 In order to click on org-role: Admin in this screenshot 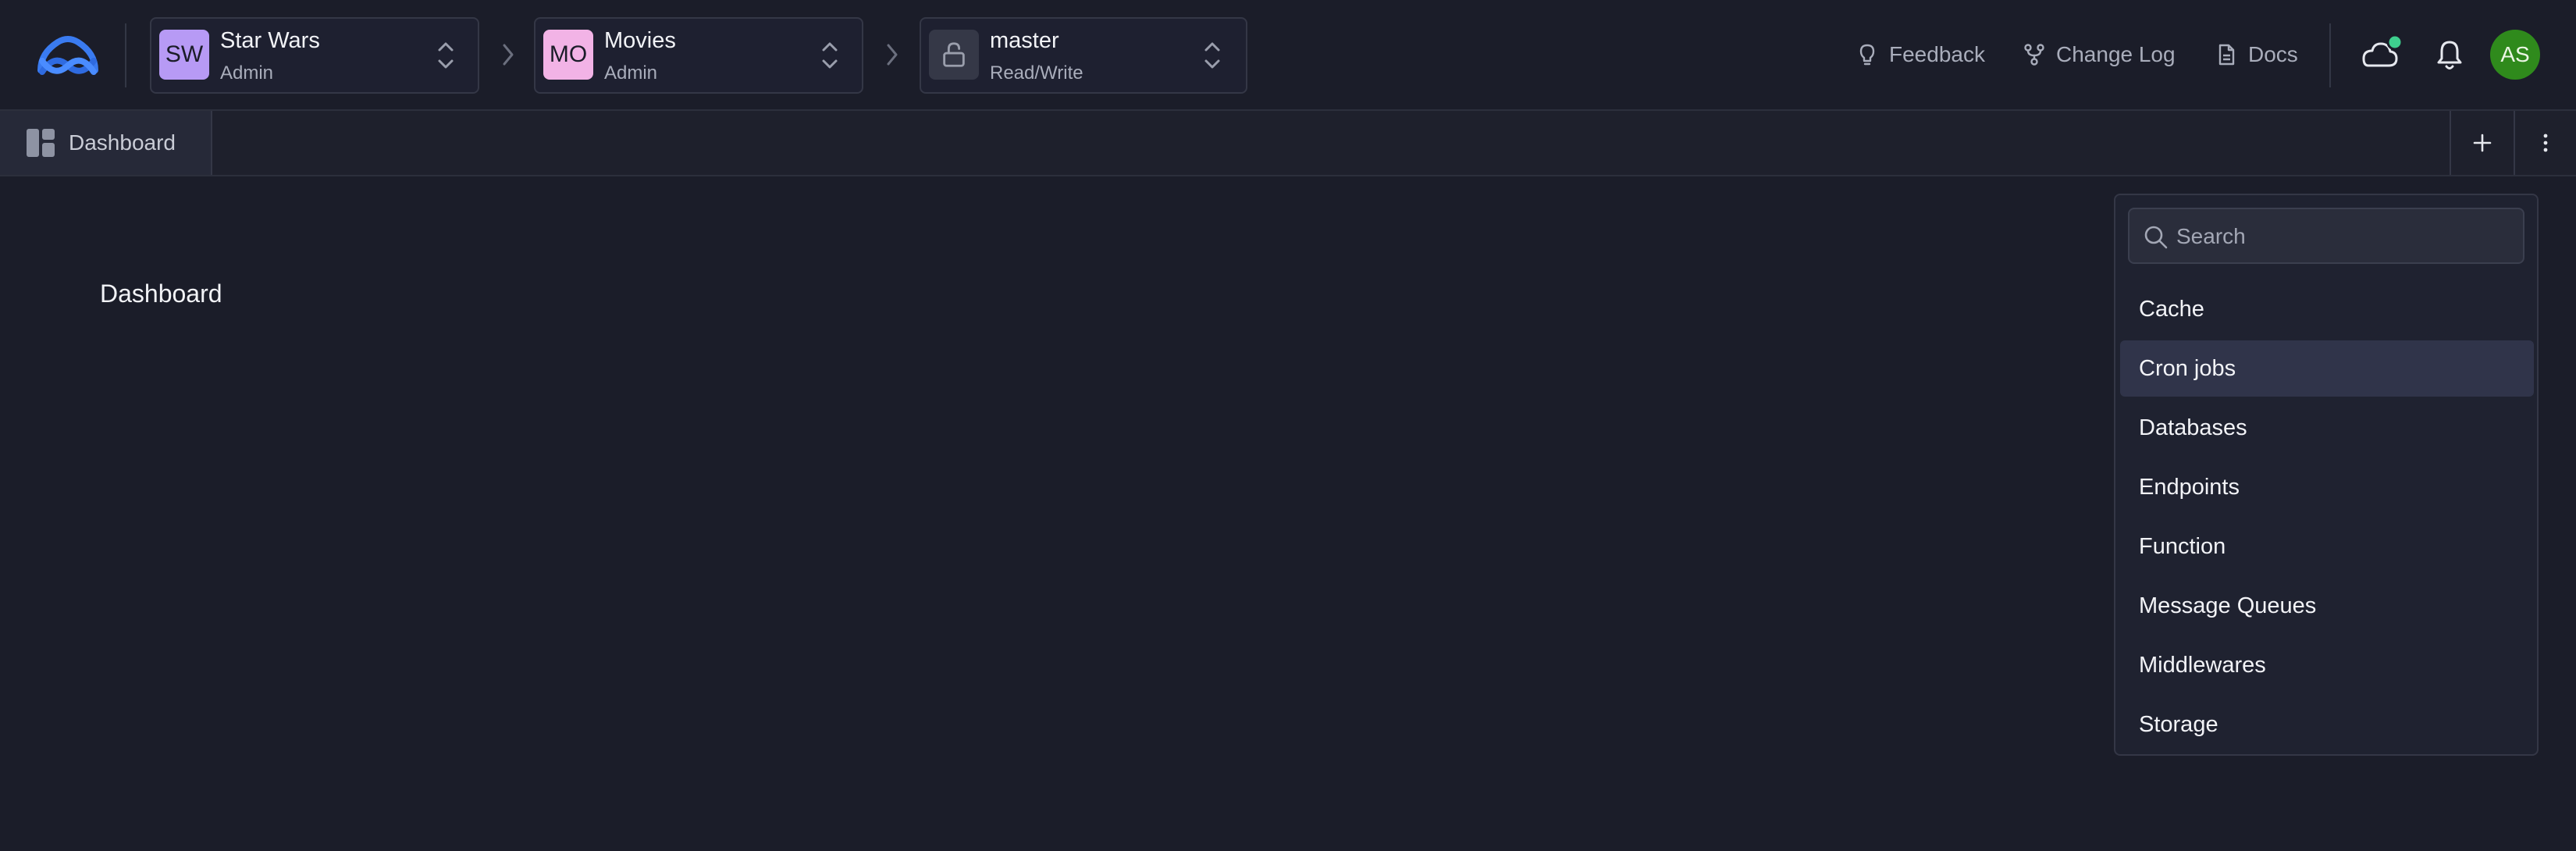, I will do `click(247, 73)`.